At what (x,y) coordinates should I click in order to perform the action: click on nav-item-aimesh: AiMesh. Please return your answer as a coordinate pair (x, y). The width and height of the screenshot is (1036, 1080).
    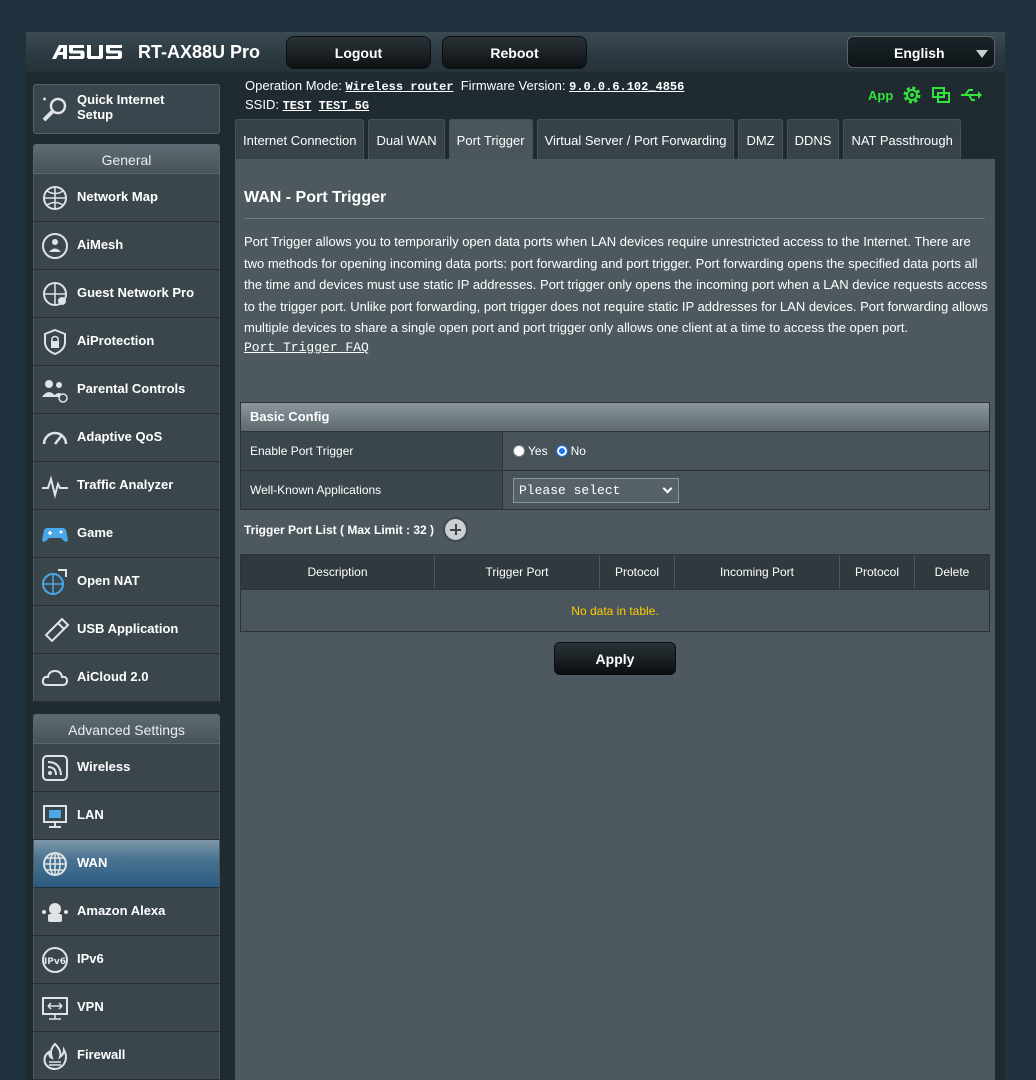
    Looking at the image, I should click on (126, 246).